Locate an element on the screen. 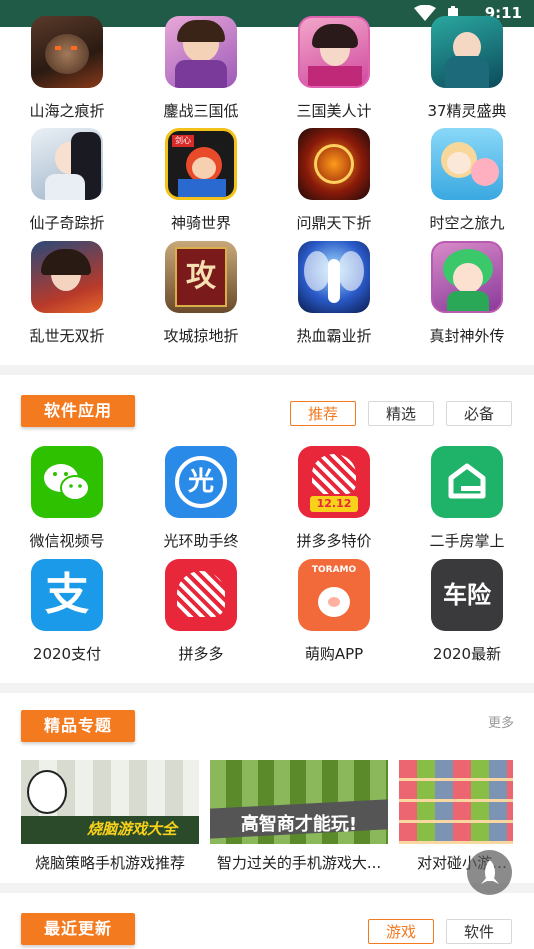  game-icon-siege: 攻 is located at coordinates (201, 277).